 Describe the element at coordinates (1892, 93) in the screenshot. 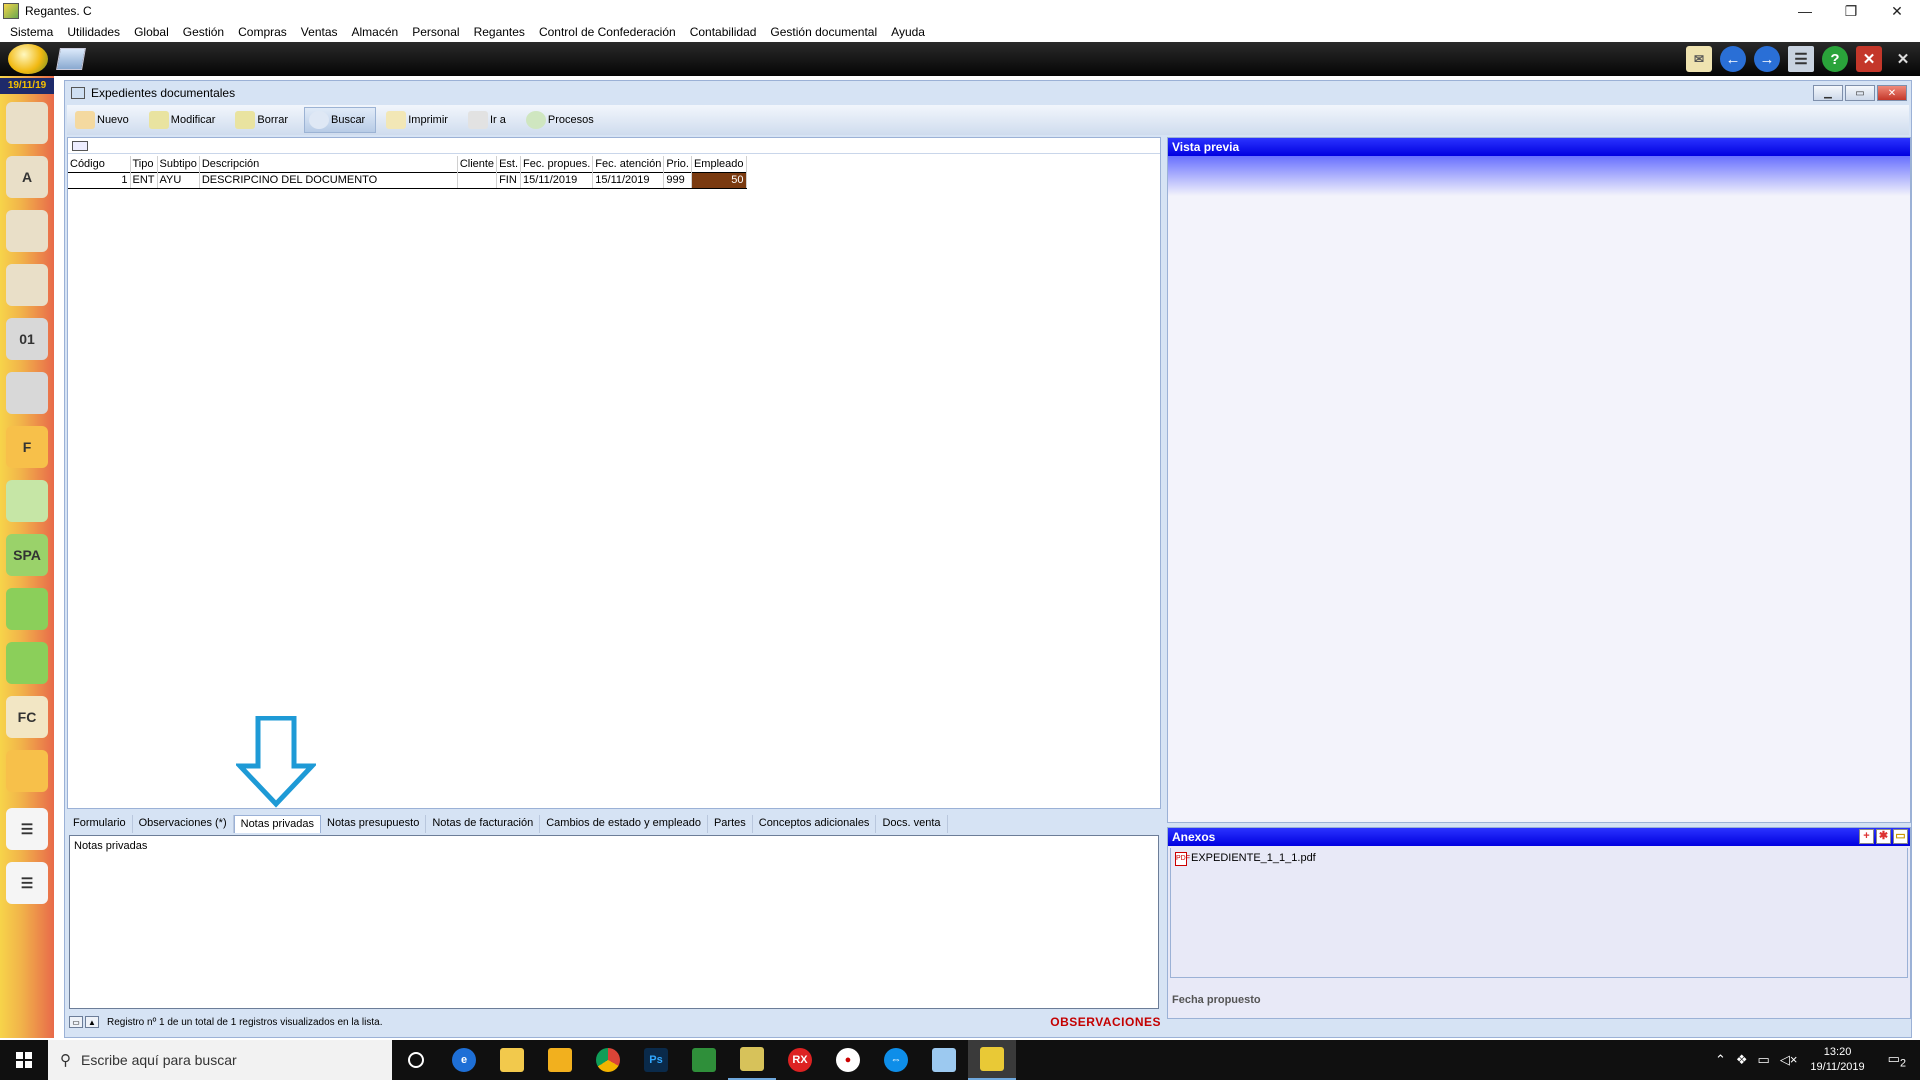

I see `doc-close-button: ✕` at that location.